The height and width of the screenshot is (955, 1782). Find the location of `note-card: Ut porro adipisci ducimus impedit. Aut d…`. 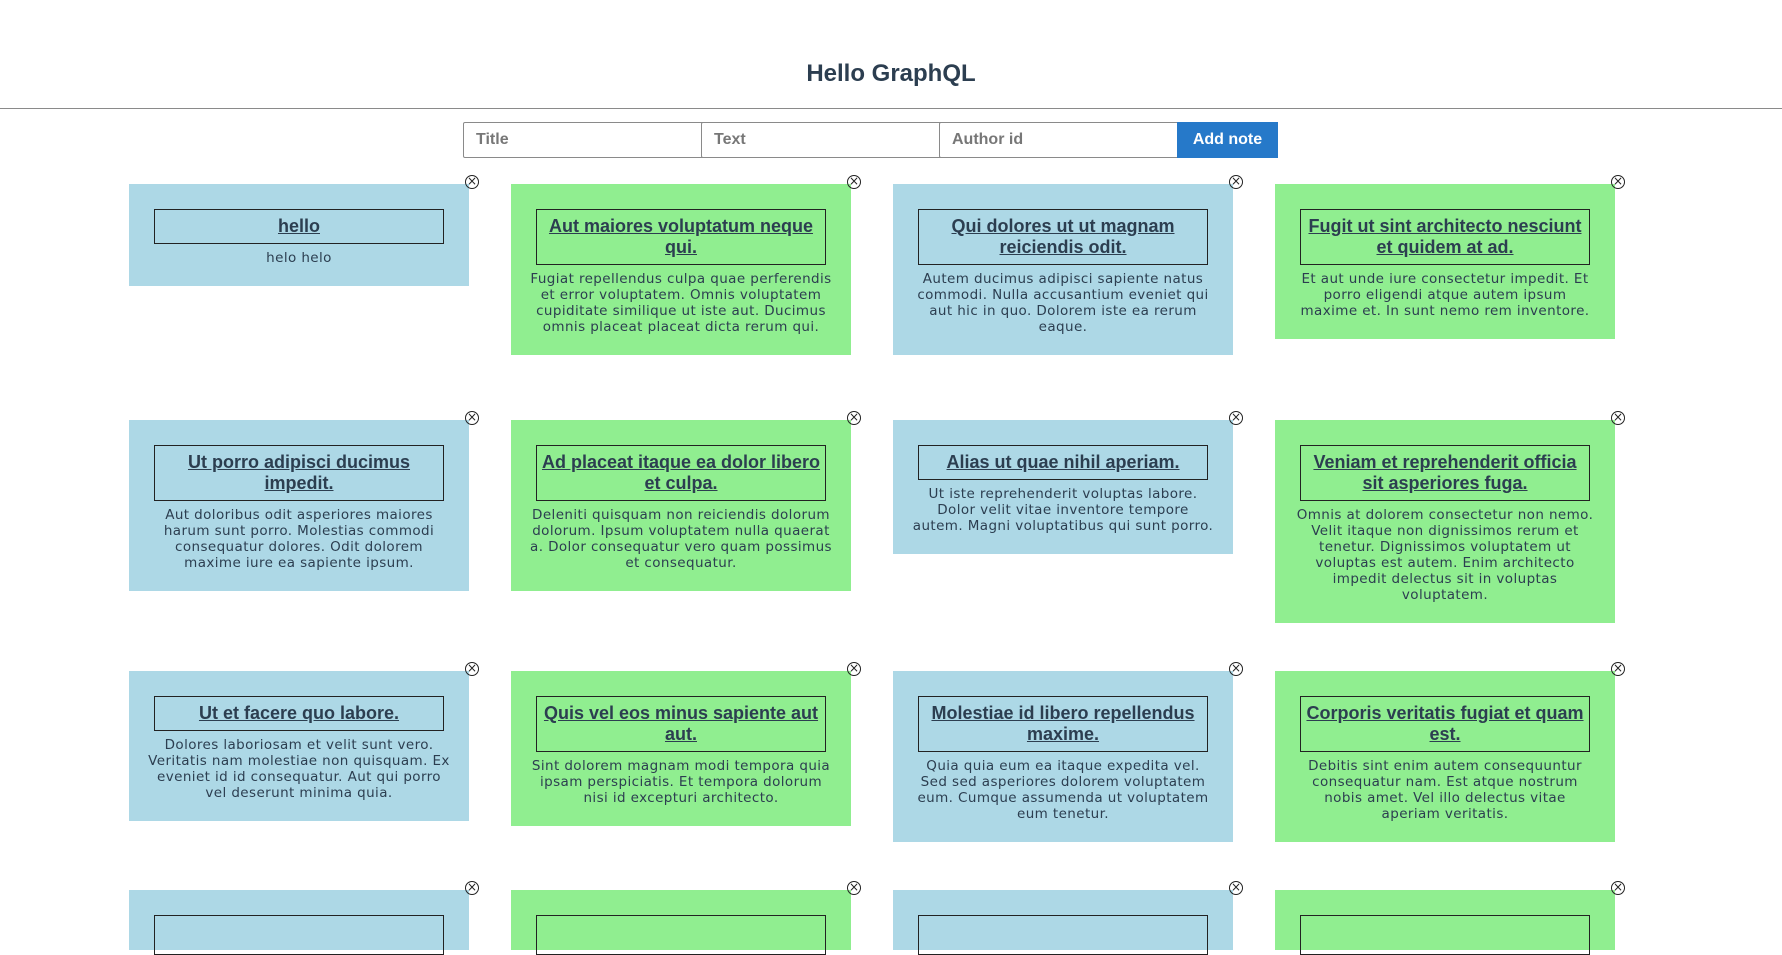

note-card: Ut porro adipisci ducimus impedit. Aut d… is located at coordinates (299, 505).